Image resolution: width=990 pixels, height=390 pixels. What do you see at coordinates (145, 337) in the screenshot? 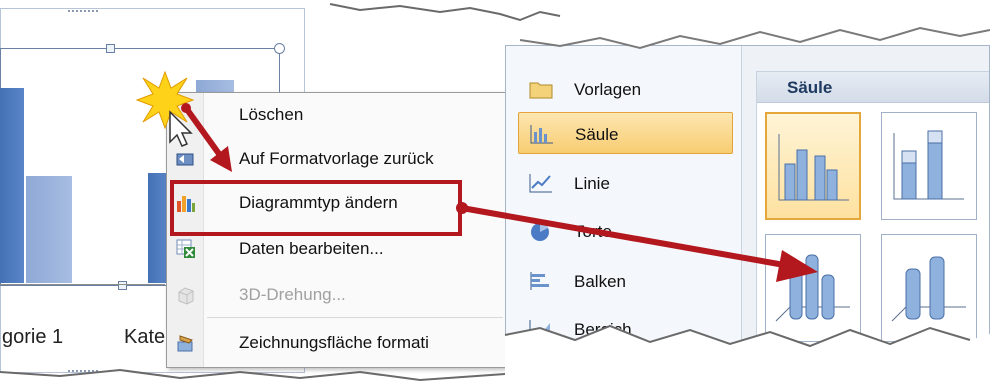
I see `category-label-2: Kate` at bounding box center [145, 337].